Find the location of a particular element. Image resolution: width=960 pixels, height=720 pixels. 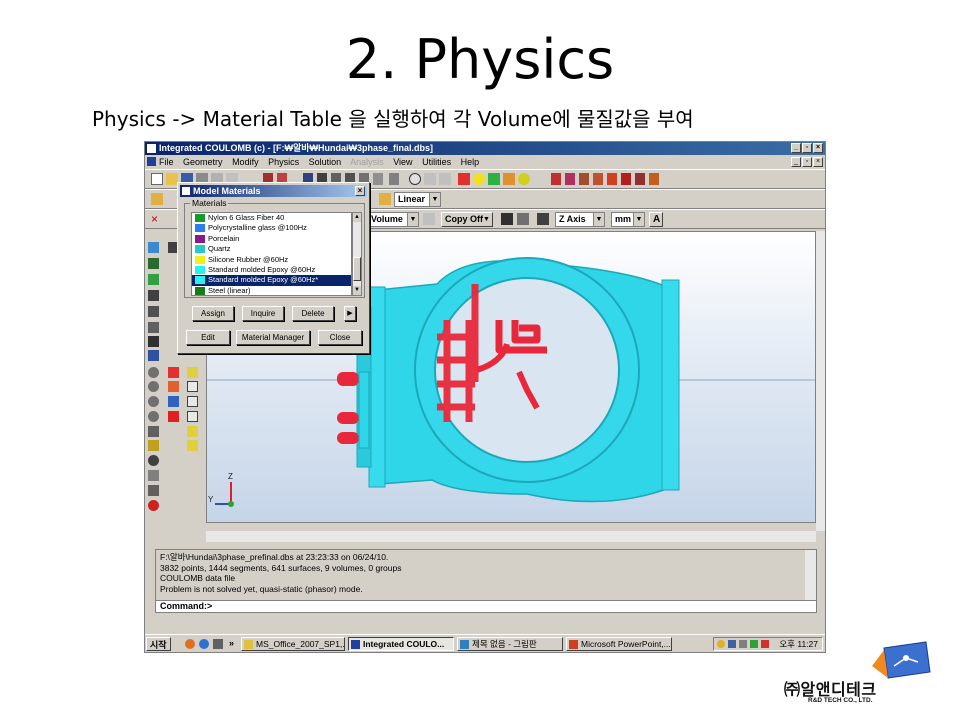

start-button: 시작 is located at coordinates (158, 644).